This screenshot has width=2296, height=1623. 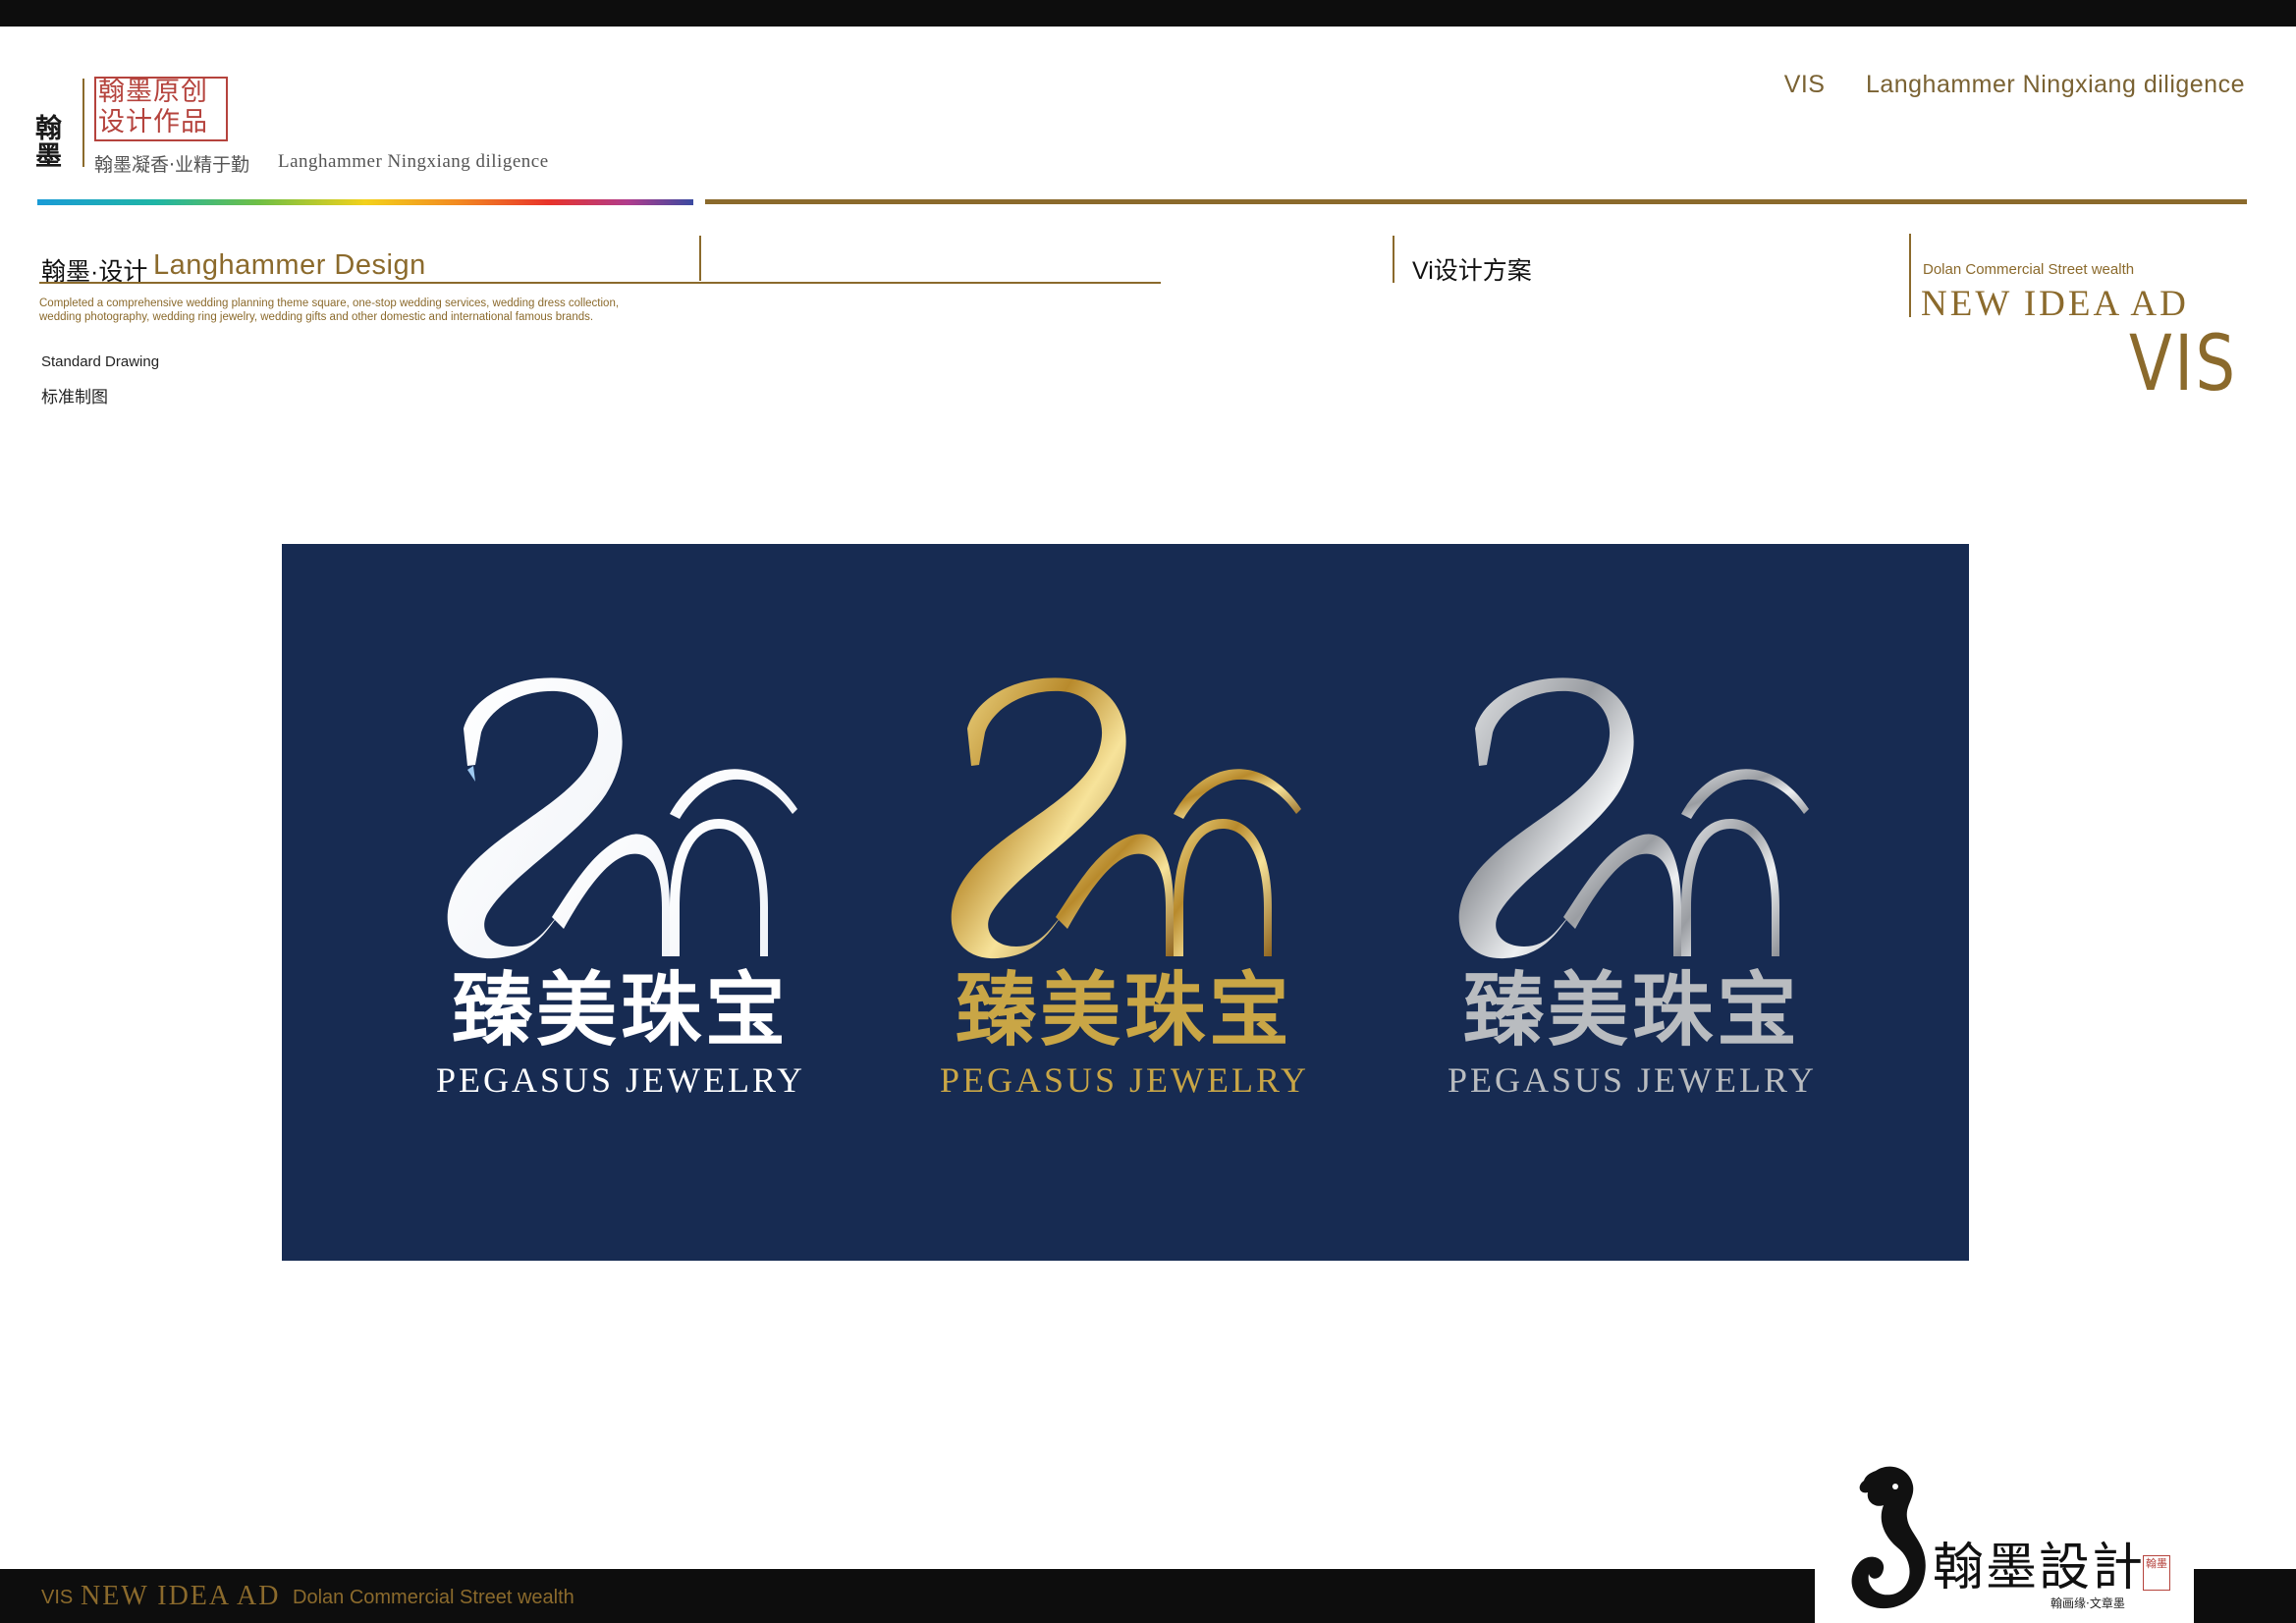 What do you see at coordinates (1804, 84) in the screenshot?
I see `header-vis-label: VIS` at bounding box center [1804, 84].